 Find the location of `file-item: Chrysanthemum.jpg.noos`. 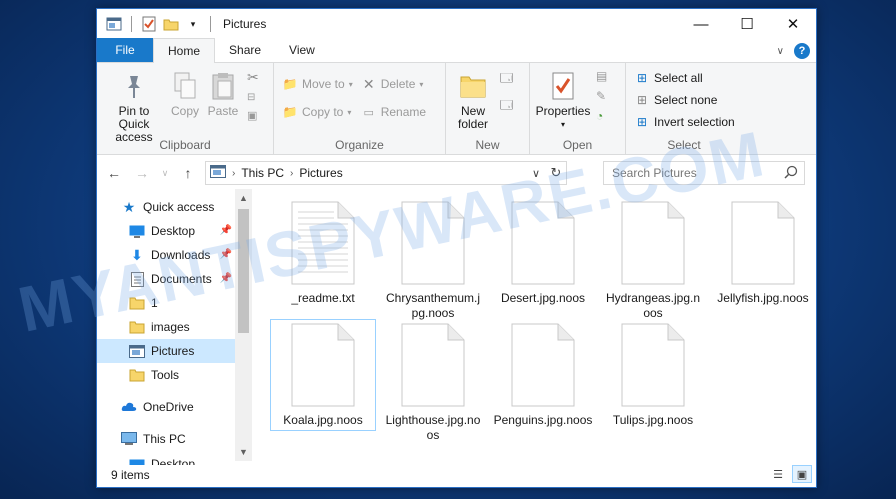

file-item: Chrysanthemum.jpg.noos is located at coordinates (433, 258).